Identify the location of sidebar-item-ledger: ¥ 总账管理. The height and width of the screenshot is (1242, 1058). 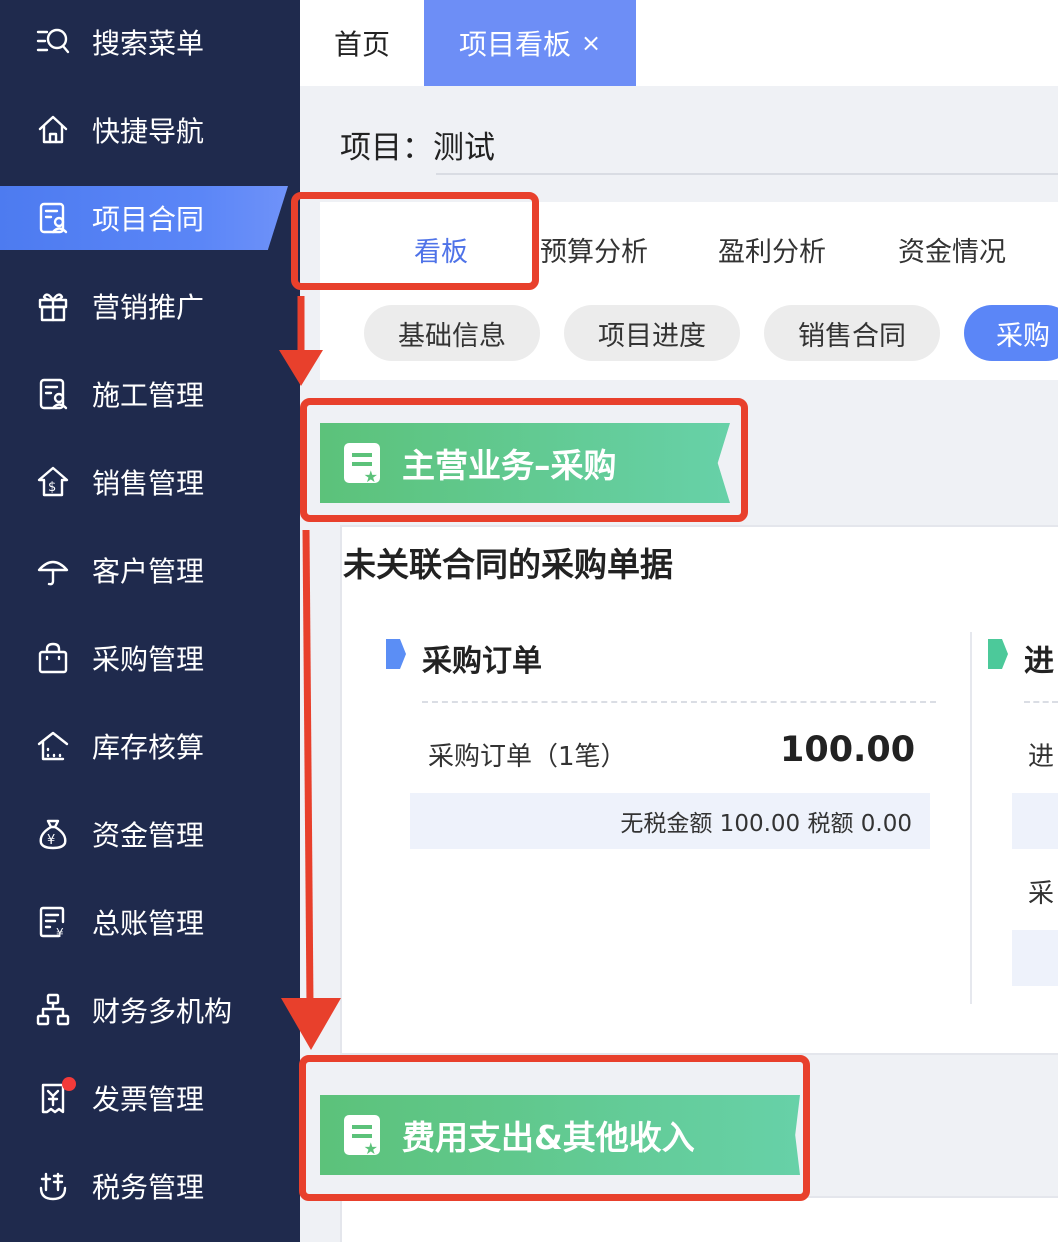
(150, 922).